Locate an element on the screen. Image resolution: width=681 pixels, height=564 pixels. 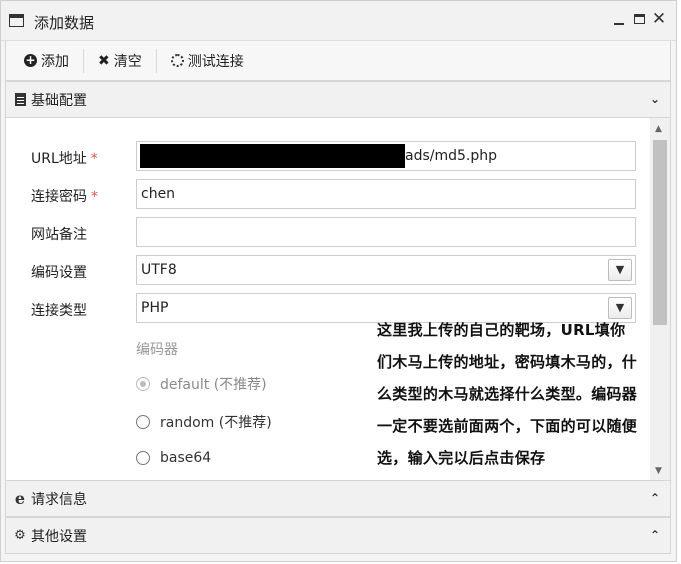
plus-circle-icon: + is located at coordinates (30, 60).